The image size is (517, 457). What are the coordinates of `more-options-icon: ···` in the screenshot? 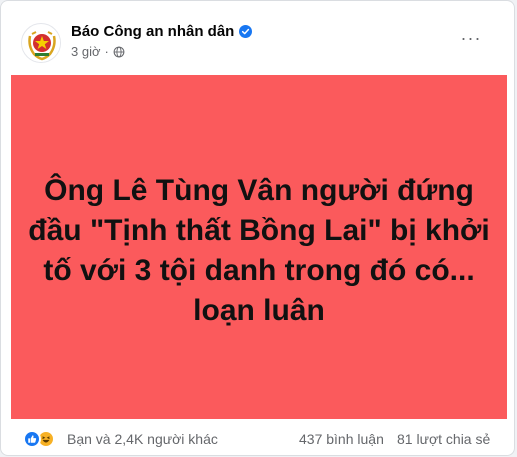 It's located at (471, 37).